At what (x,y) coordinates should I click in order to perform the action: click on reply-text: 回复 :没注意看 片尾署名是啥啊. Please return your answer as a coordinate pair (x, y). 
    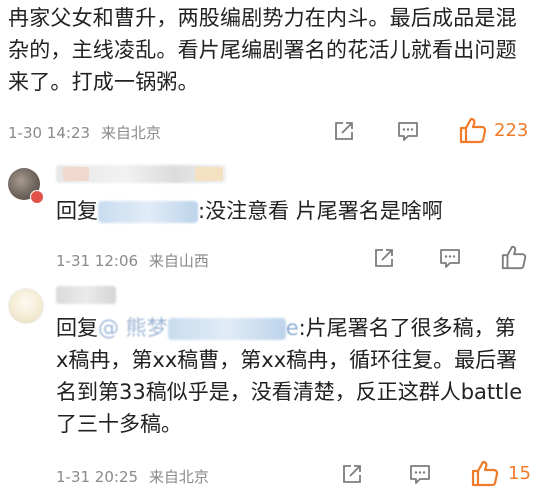
    Looking at the image, I should click on (291, 211).